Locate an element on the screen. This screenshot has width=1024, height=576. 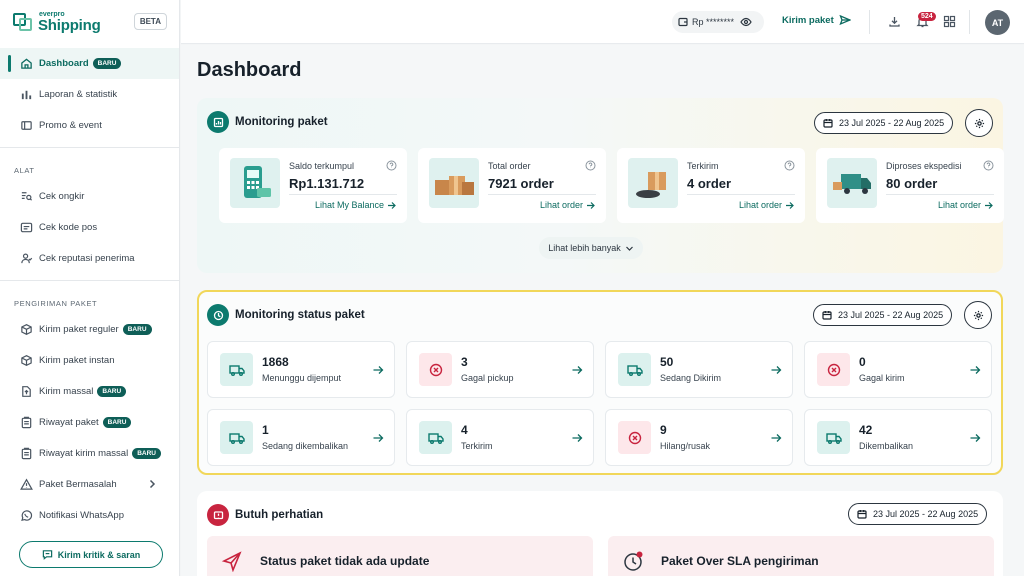
sidebar-item-kirim-reguler: Kirim paket reguler BARU is located at coordinates (89, 329).